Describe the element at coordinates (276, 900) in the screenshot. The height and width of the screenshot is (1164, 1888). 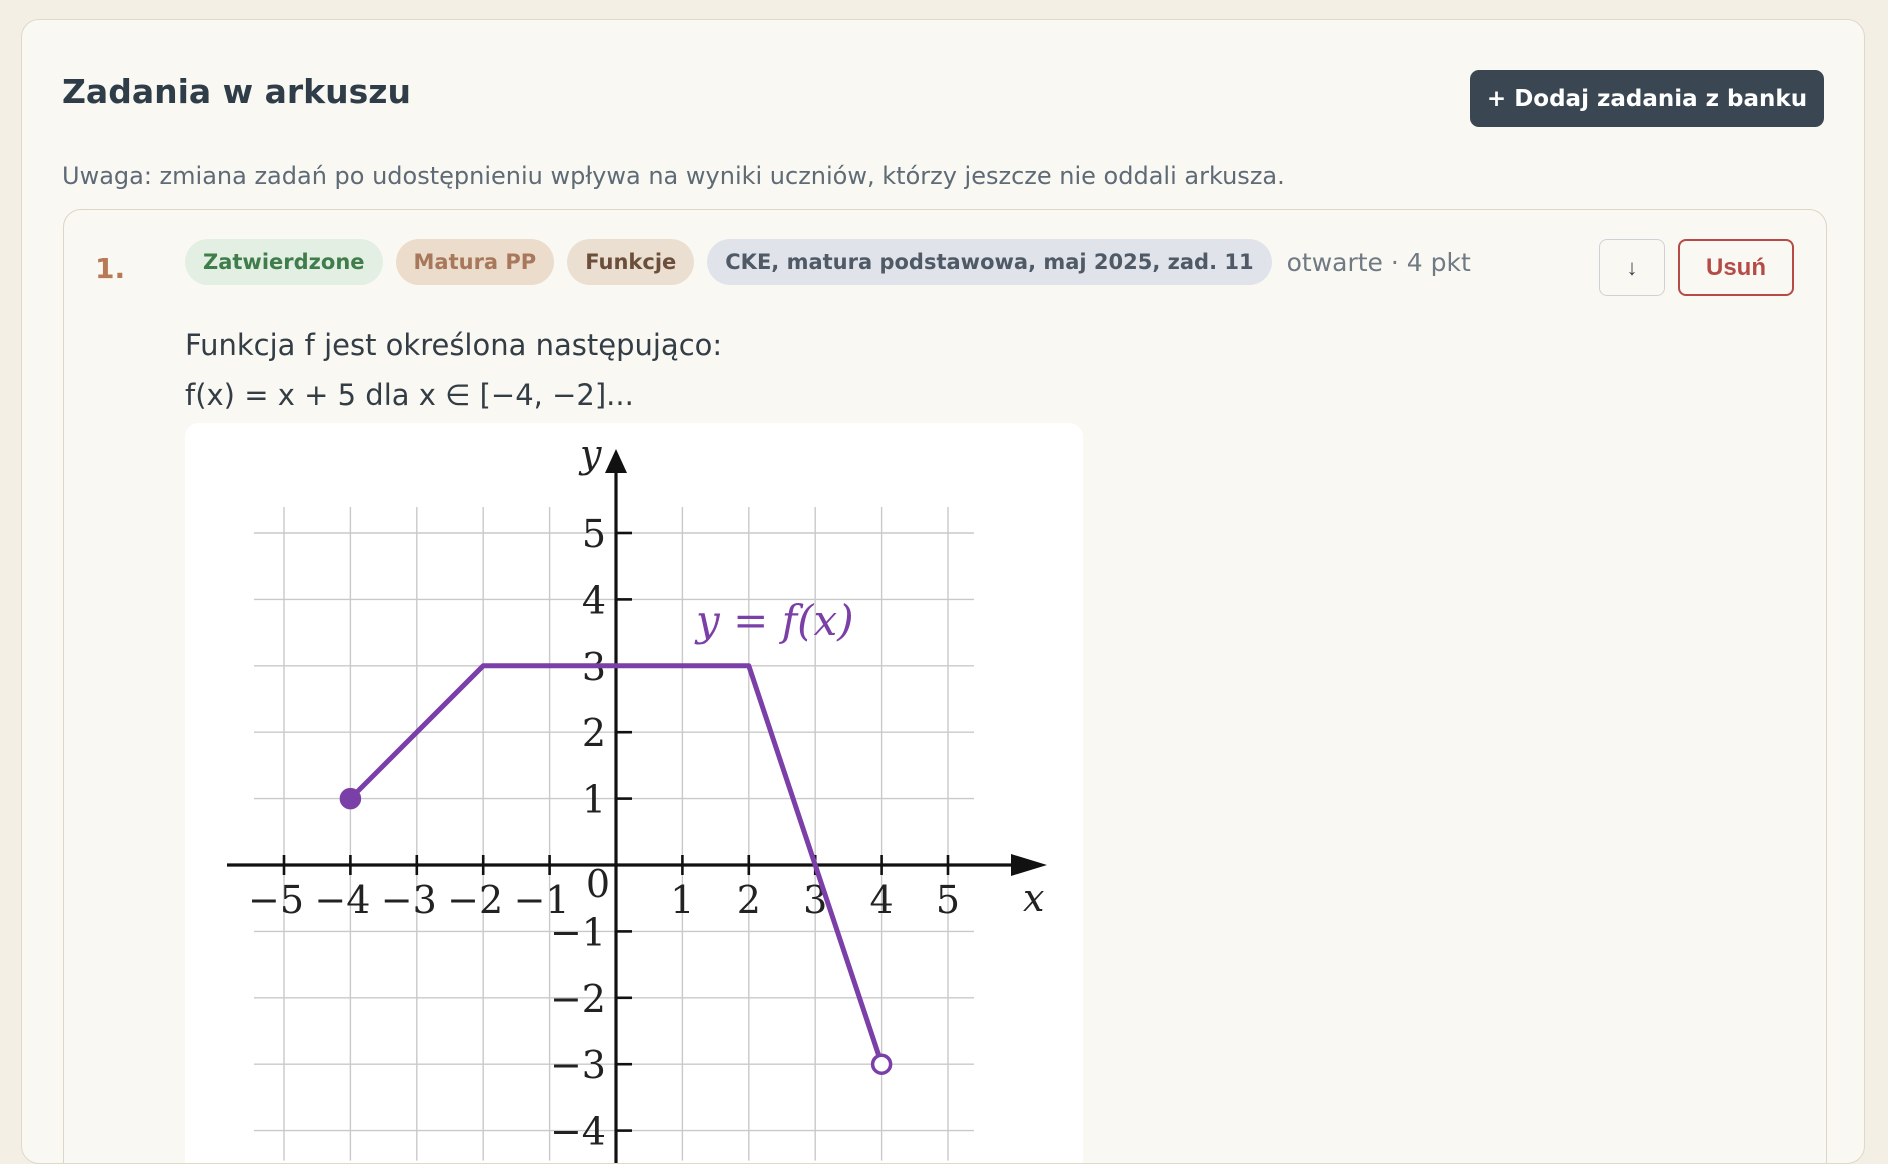
I see `x-tick-label: −5` at that location.